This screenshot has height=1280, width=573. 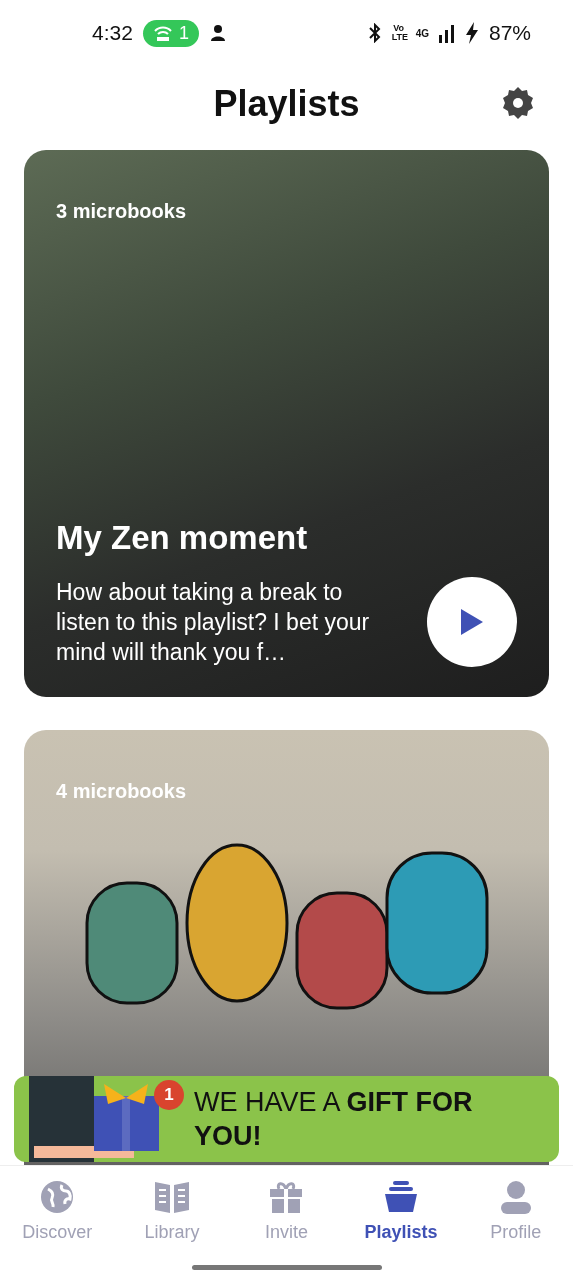 I want to click on microbook-count: 4 microbooks, so click(x=121, y=791).